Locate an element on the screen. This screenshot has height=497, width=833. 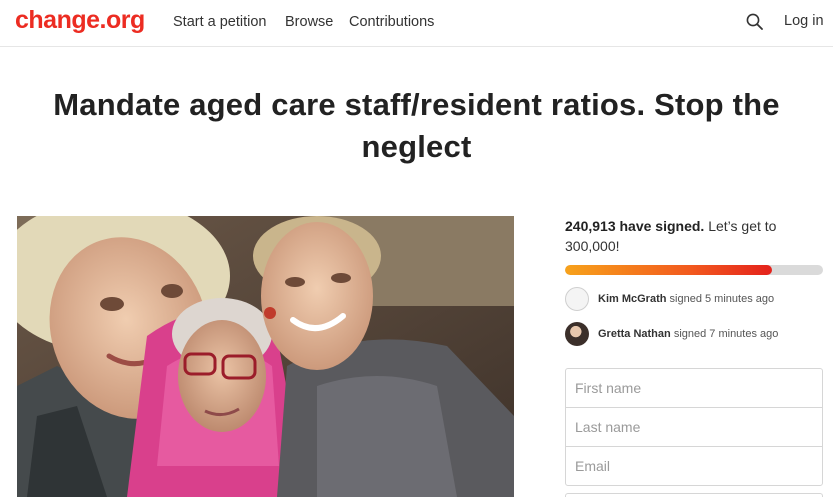
signature-progress-bar is located at coordinates (694, 270).